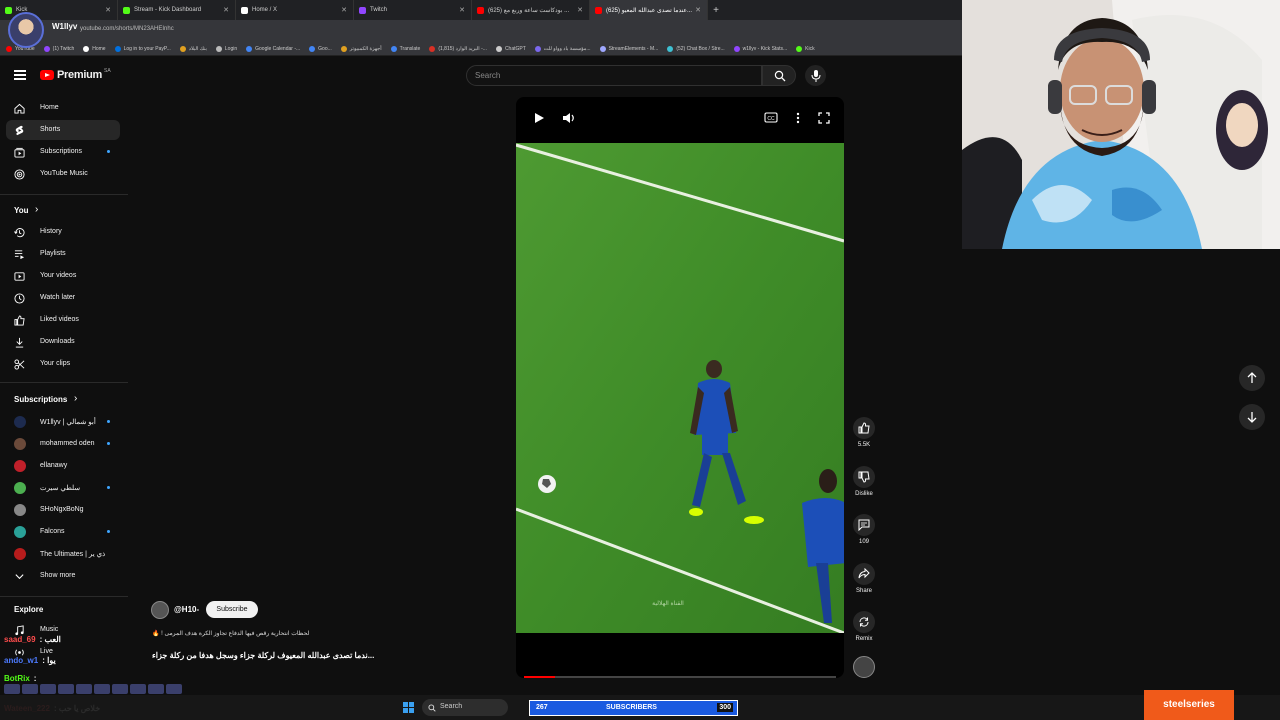 The width and height of the screenshot is (1280, 720). What do you see at coordinates (510, 48) in the screenshot?
I see `bookmark-item: ChatGPT` at bounding box center [510, 48].